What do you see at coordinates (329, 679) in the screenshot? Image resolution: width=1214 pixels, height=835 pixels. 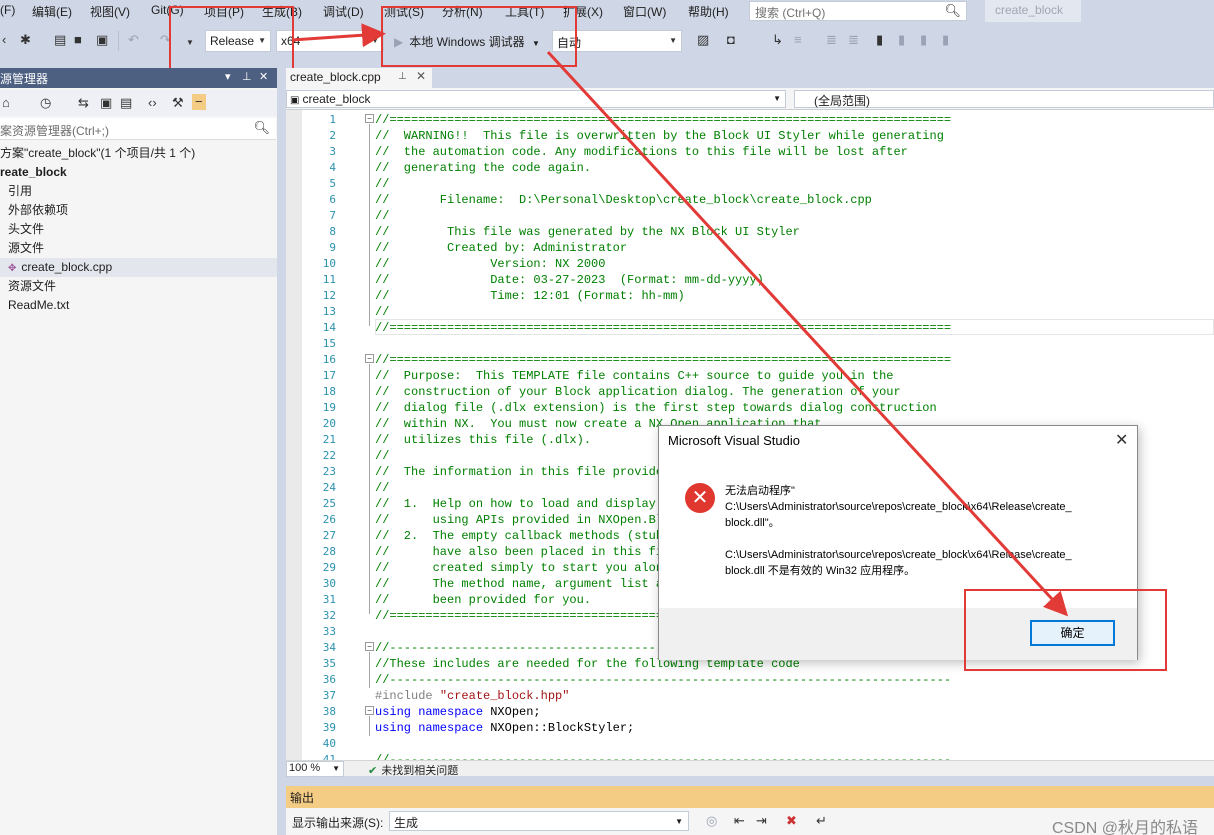 I see `line-number: 36` at bounding box center [329, 679].